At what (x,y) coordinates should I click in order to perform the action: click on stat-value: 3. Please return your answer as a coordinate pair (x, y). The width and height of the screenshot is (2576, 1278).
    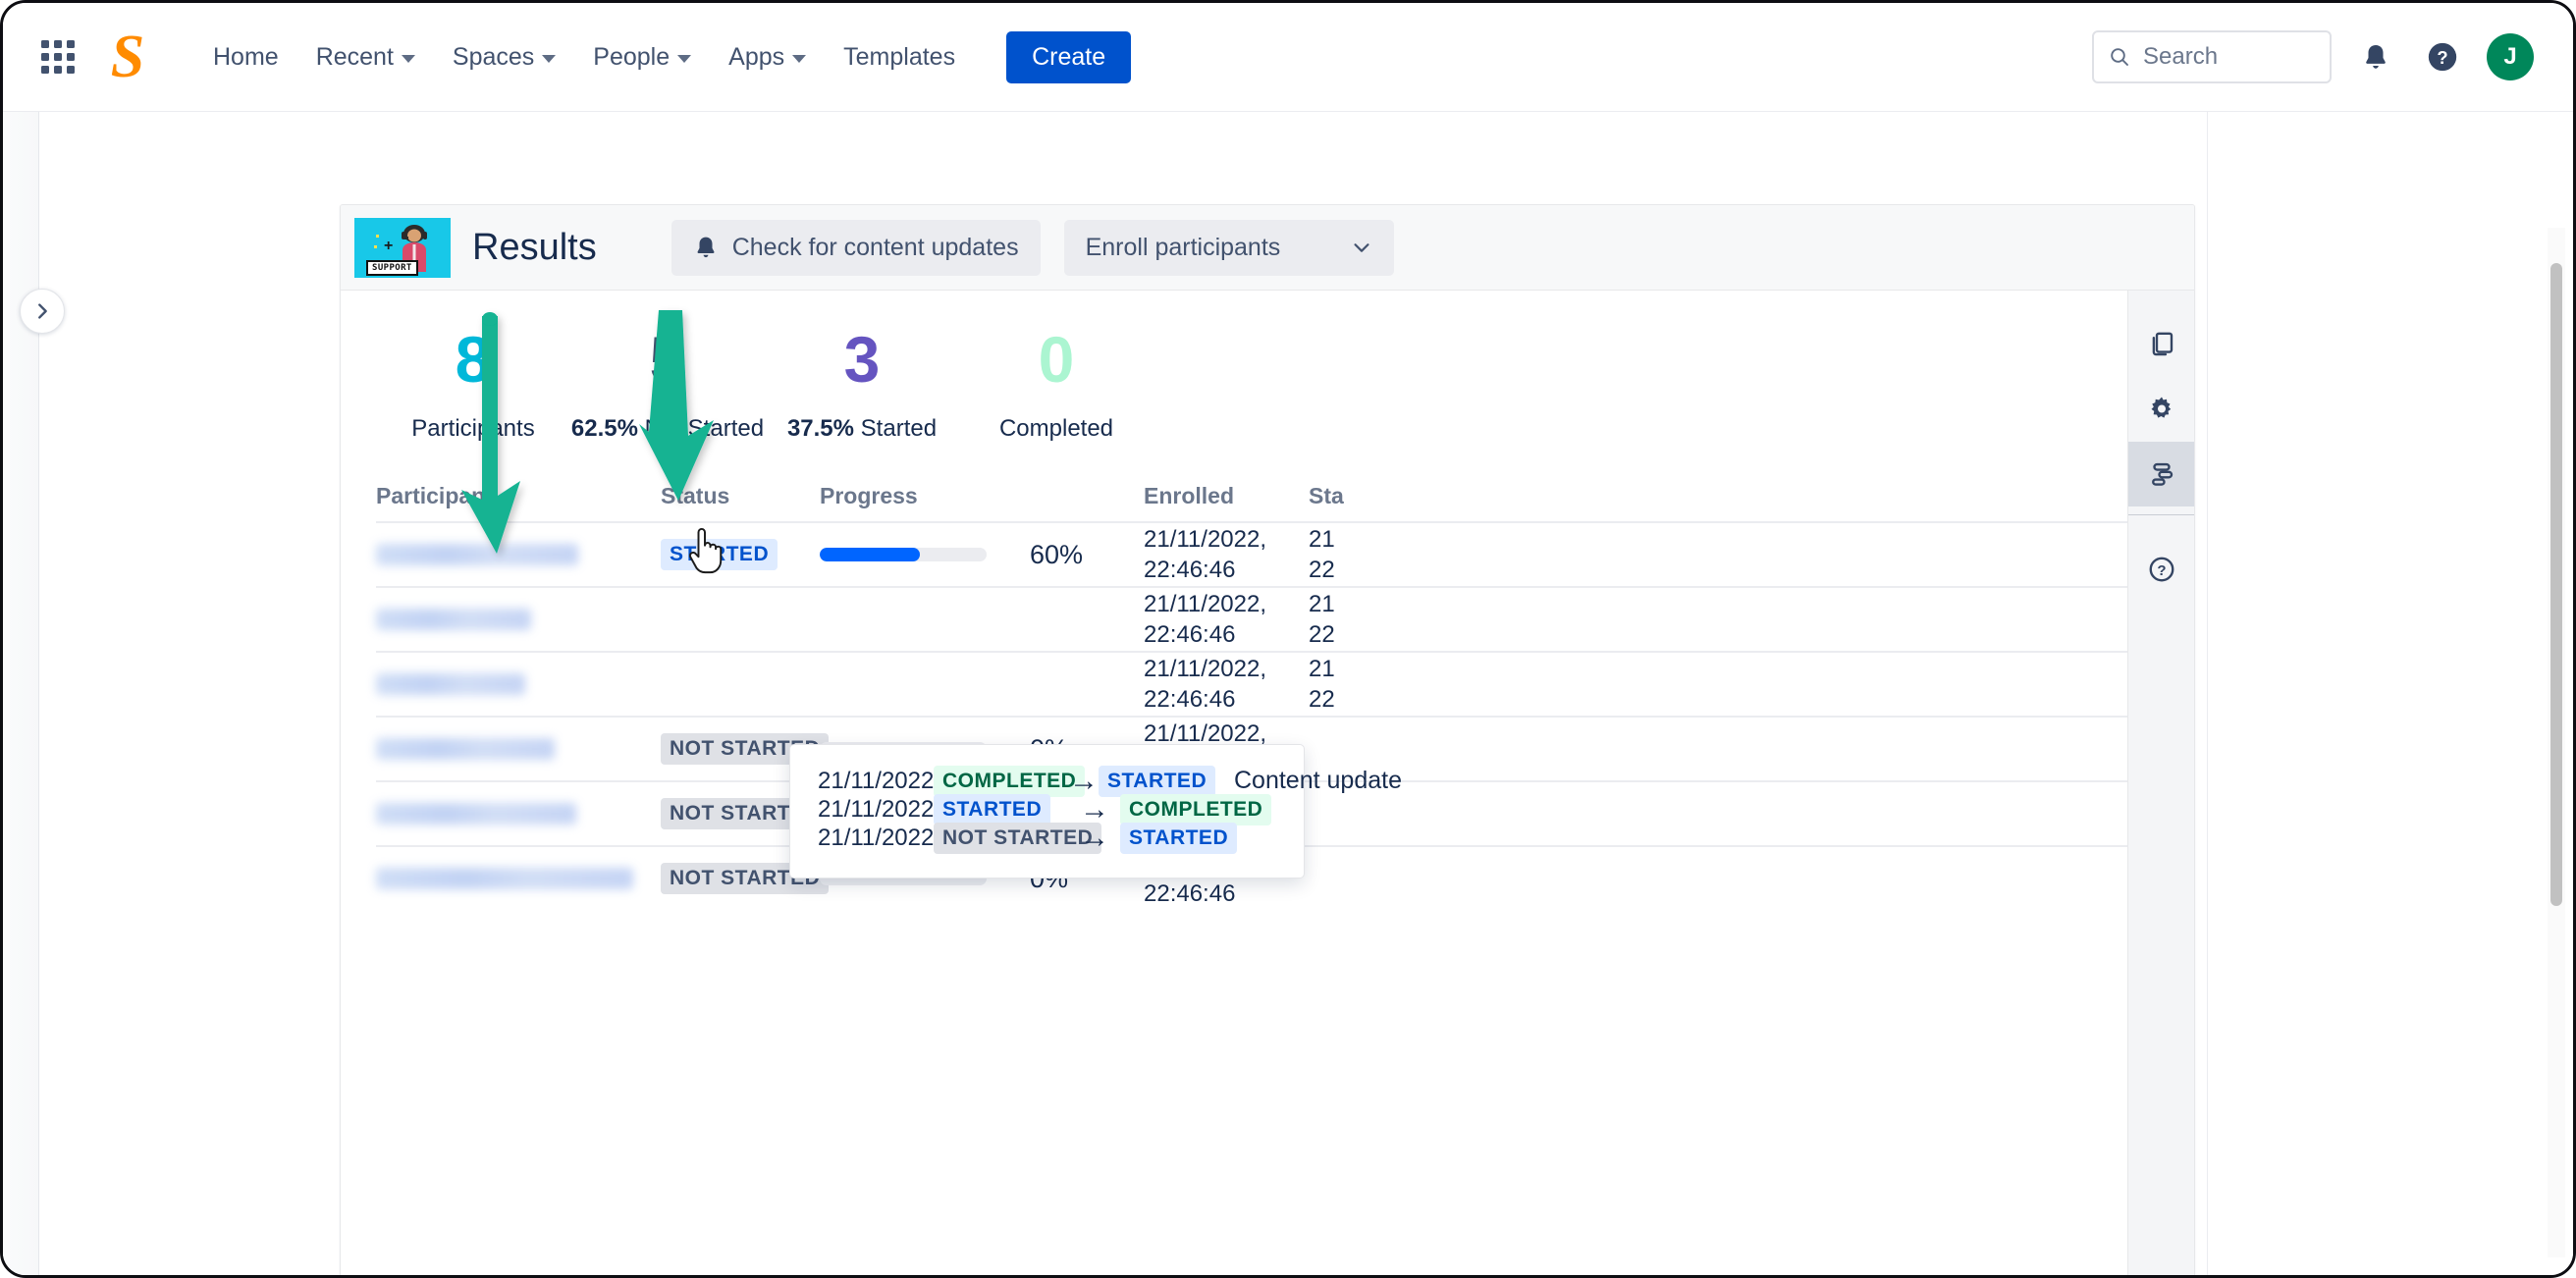
    Looking at the image, I should click on (862, 359).